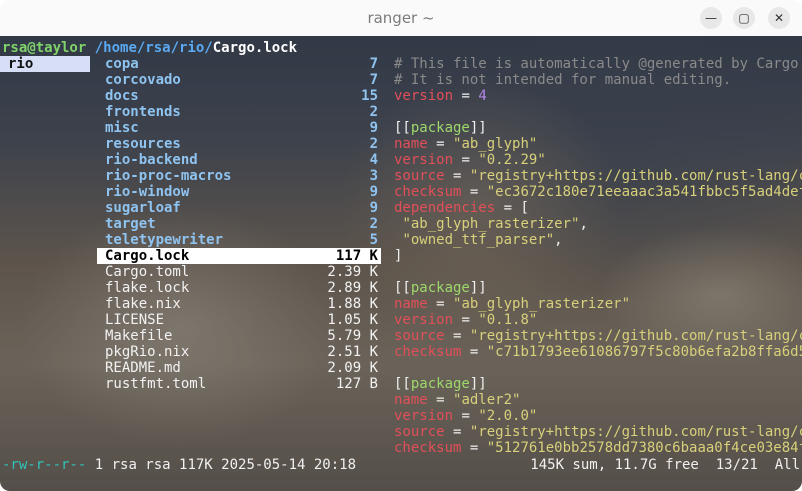 The height and width of the screenshot is (491, 802). Describe the element at coordinates (168, 176) in the screenshot. I see `entry-name: rio-proc-macros` at that location.